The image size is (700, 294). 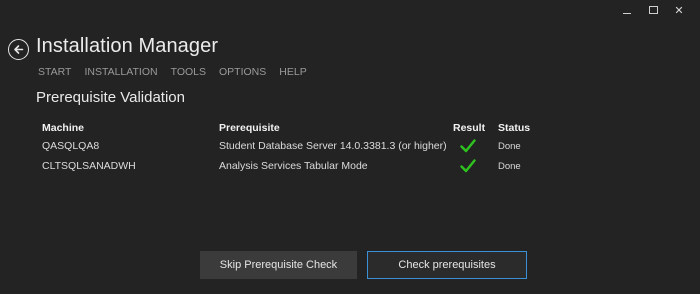 What do you see at coordinates (278, 265) in the screenshot?
I see `skip-prerequisite-check-button: Skip Prerequisite Check` at bounding box center [278, 265].